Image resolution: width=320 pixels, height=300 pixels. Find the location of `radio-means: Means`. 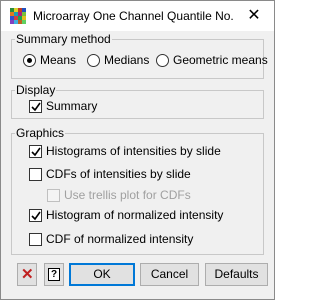

radio-means: Means is located at coordinates (49, 60).